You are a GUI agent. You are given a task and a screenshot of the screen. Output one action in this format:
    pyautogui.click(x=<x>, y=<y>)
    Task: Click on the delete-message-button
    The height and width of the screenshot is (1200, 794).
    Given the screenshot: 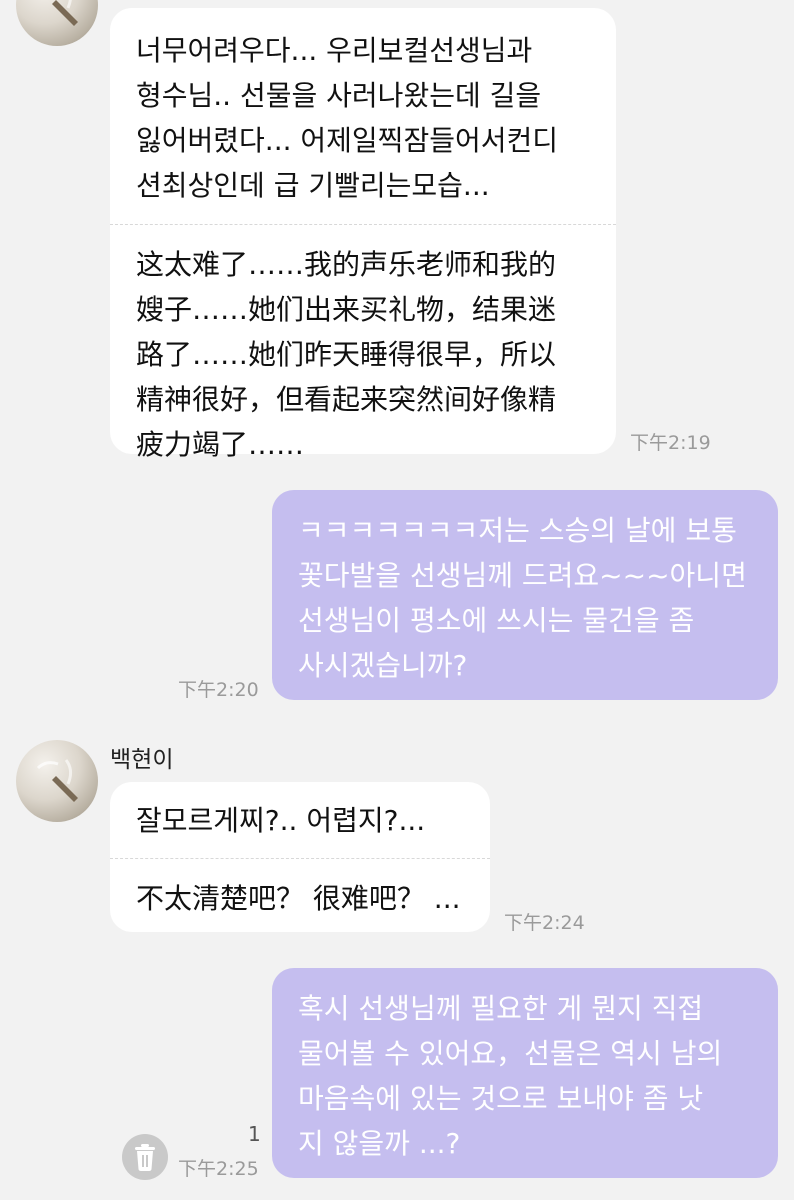 What is the action you would take?
    pyautogui.click(x=145, y=1157)
    